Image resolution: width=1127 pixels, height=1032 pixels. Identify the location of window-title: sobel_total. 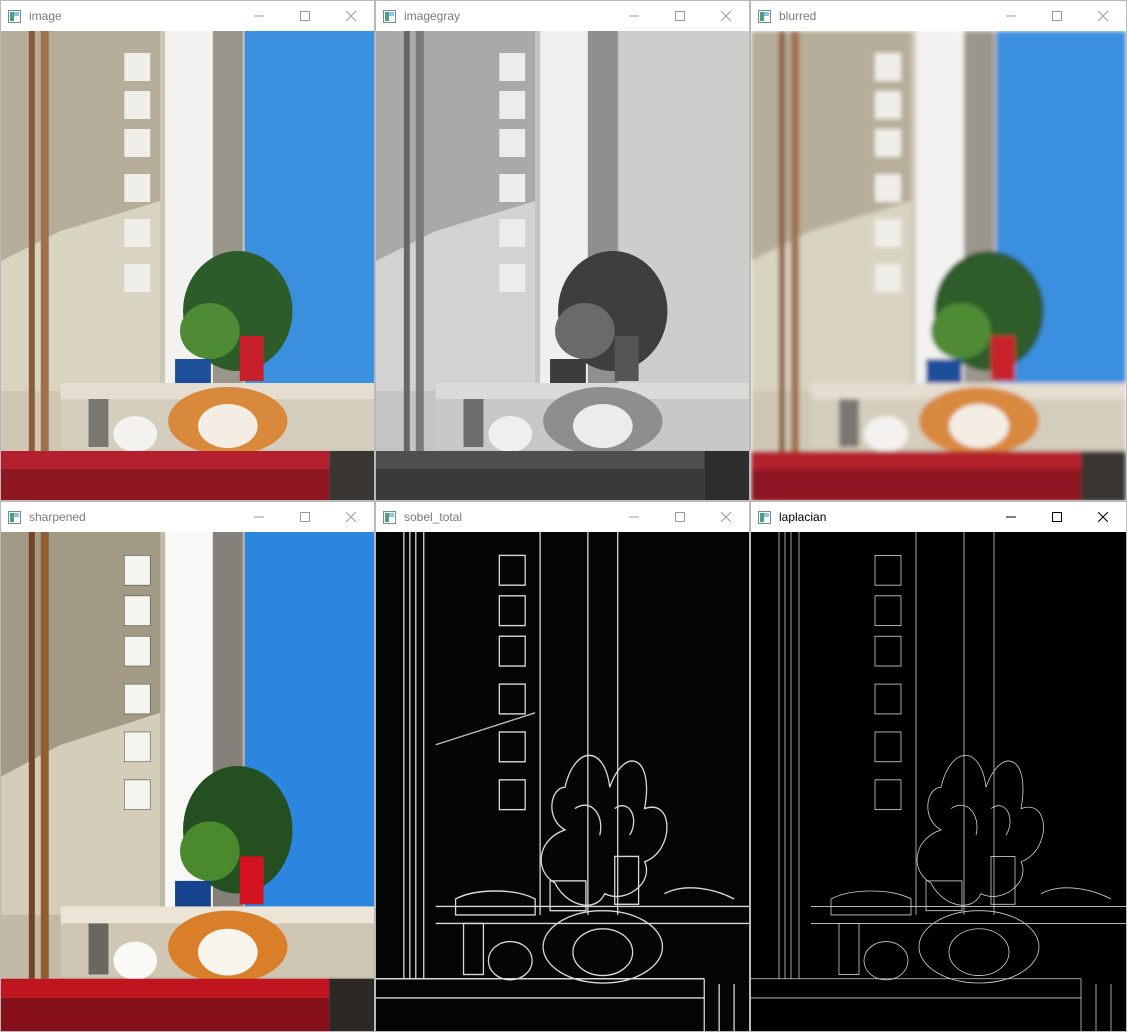
(433, 517).